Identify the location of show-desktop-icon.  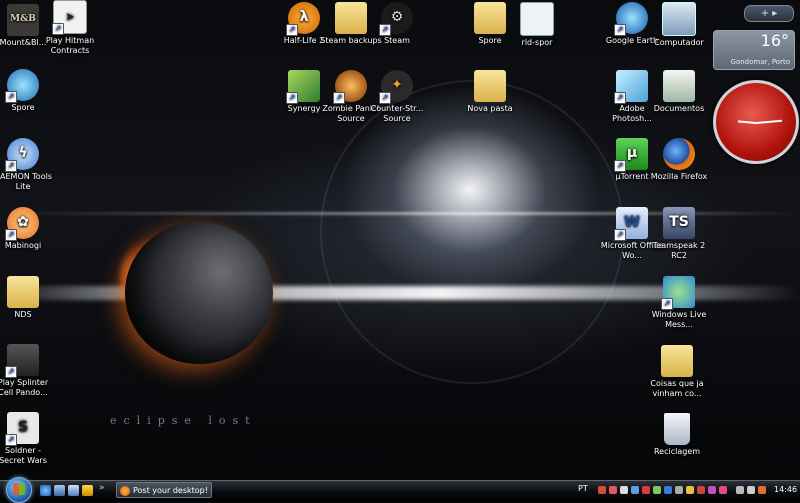
(59, 490).